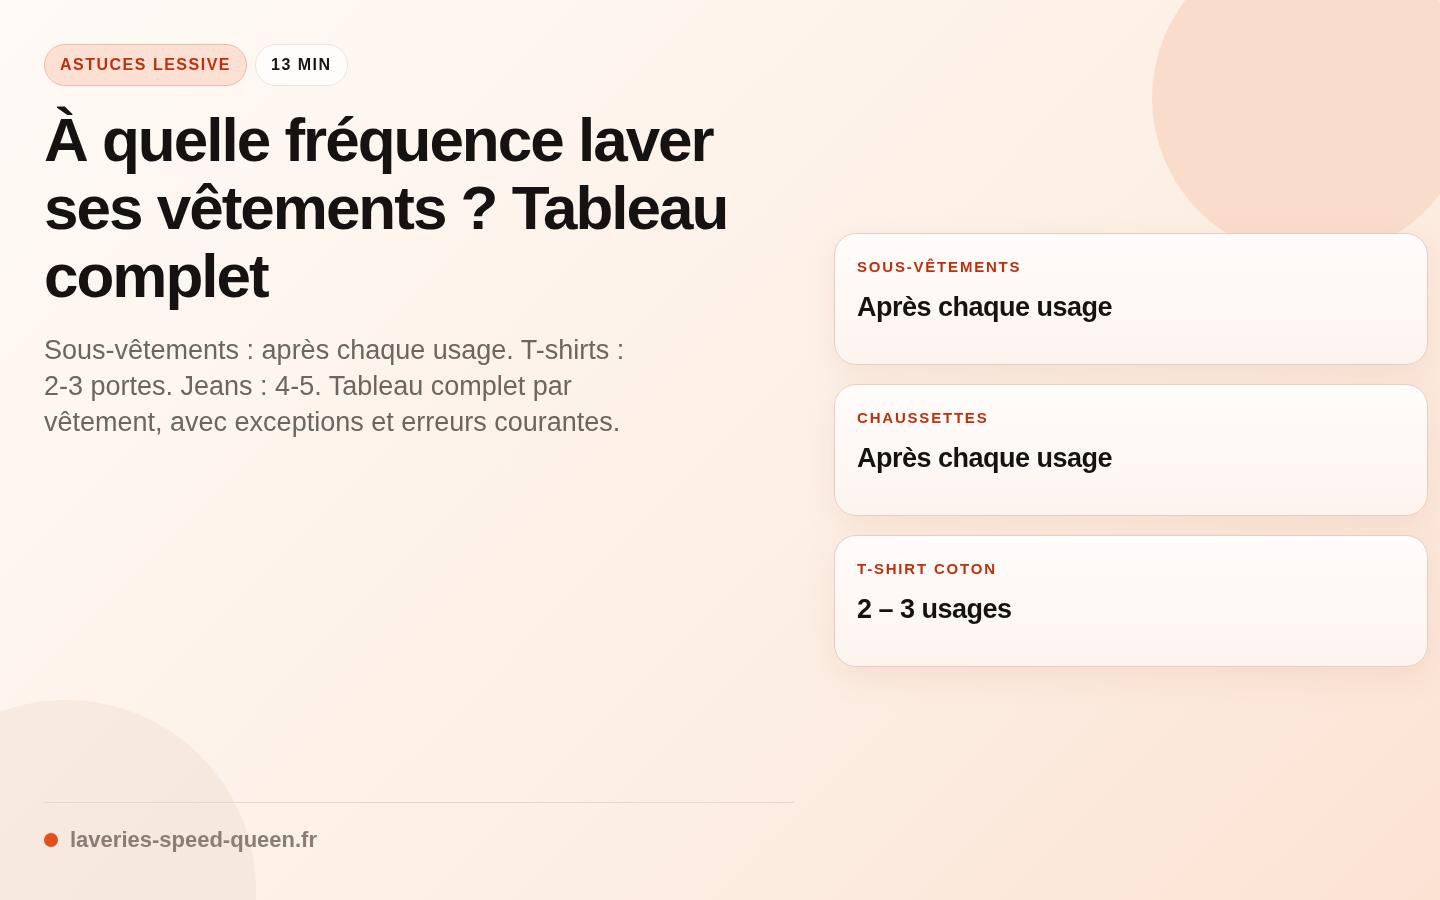  Describe the element at coordinates (145, 65) in the screenshot. I see `category-tag: ASTUCES LESSIVE` at that location.